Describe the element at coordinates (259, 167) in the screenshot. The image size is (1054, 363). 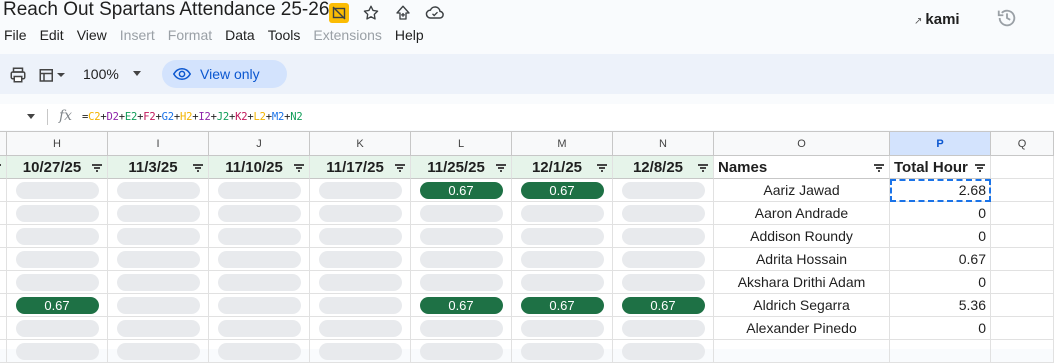
I see `header-cell-date: 11/10/25` at that location.